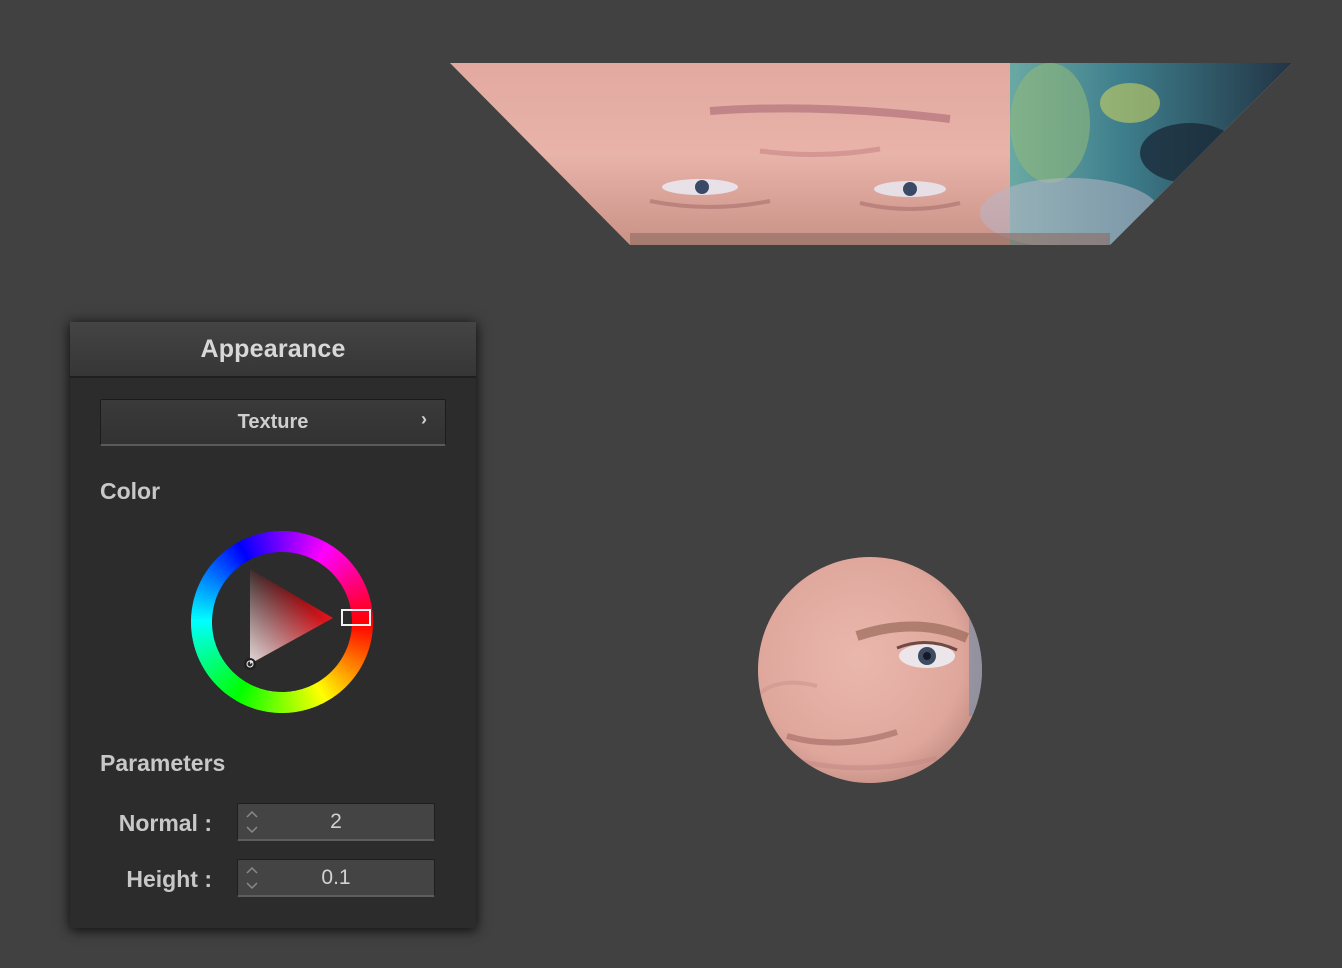  What do you see at coordinates (169, 879) in the screenshot?
I see `height-label: Height :` at bounding box center [169, 879].